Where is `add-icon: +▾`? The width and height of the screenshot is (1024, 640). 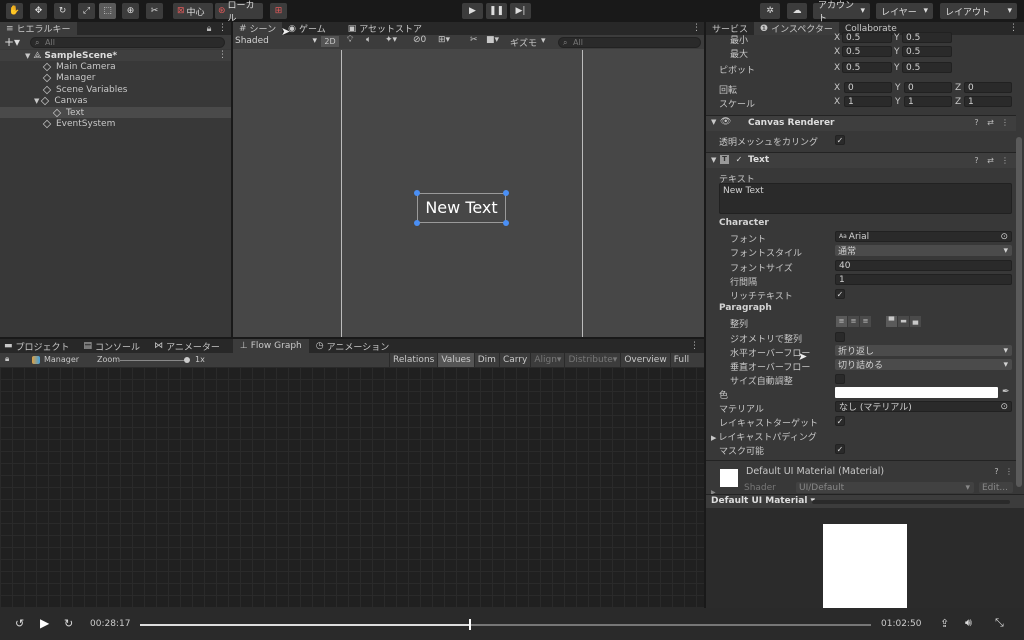
add-icon: +▾ is located at coordinates (12, 42).